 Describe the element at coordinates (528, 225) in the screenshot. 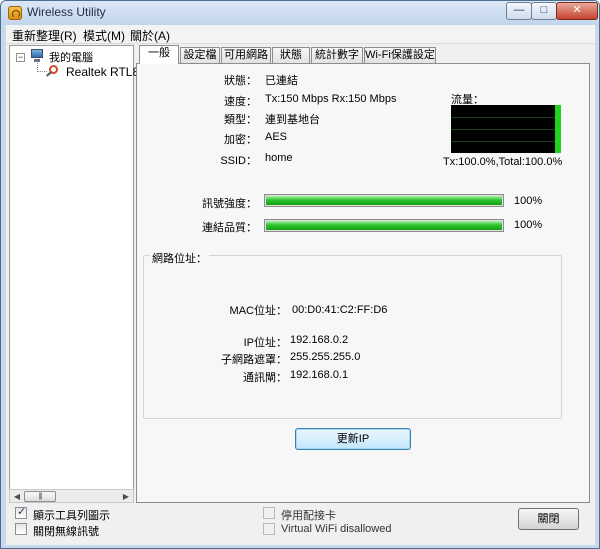

I see `link-quality-value: 100%` at that location.